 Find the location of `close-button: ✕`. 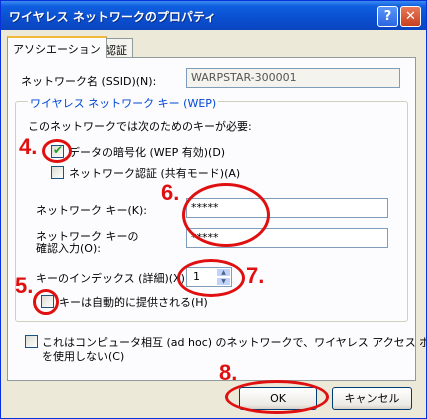

close-button: ✕ is located at coordinates (410, 16).